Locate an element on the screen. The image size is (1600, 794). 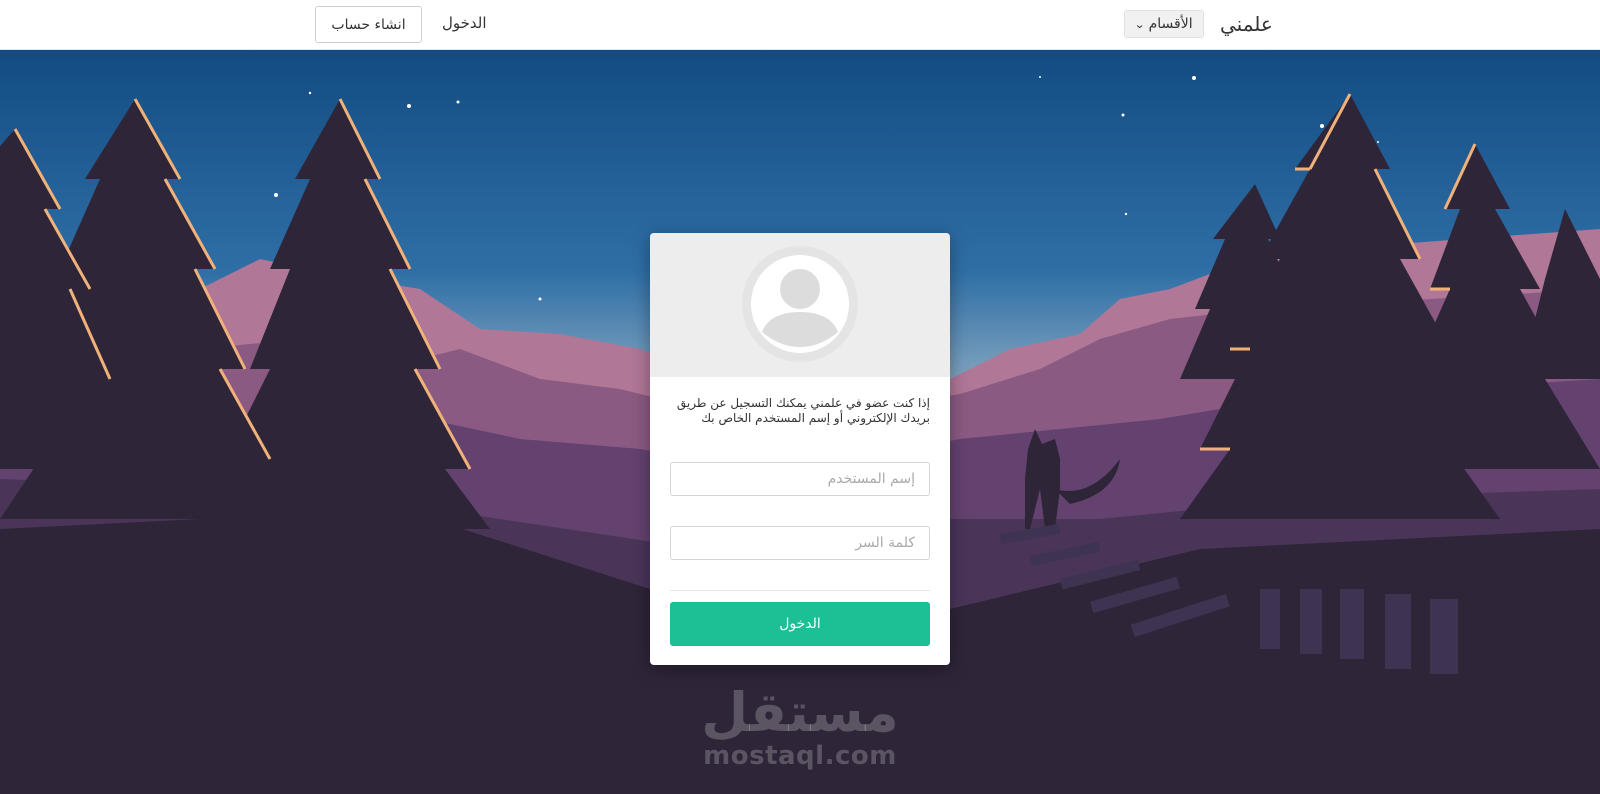
password-field is located at coordinates (800, 543).